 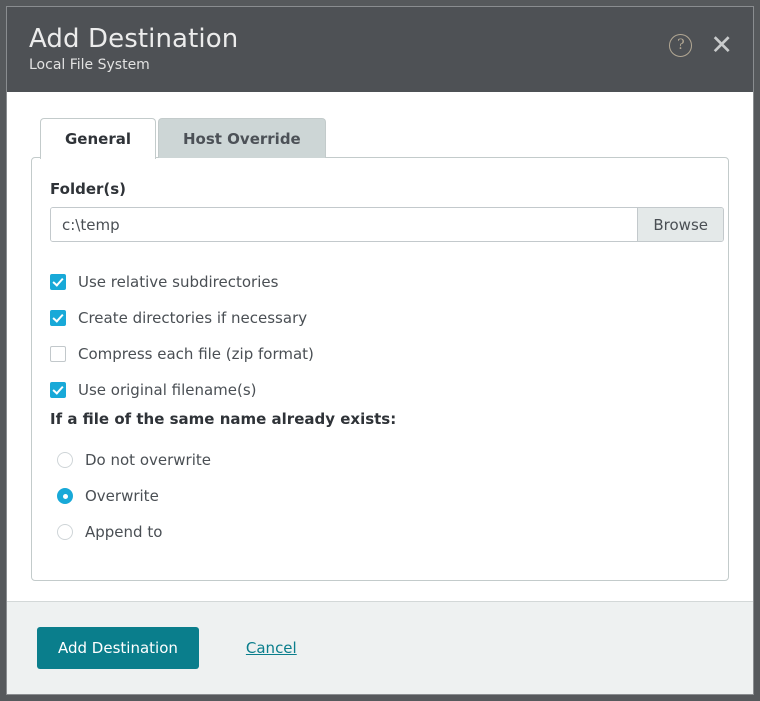 What do you see at coordinates (65, 496) in the screenshot?
I see `radio-overwrite` at bounding box center [65, 496].